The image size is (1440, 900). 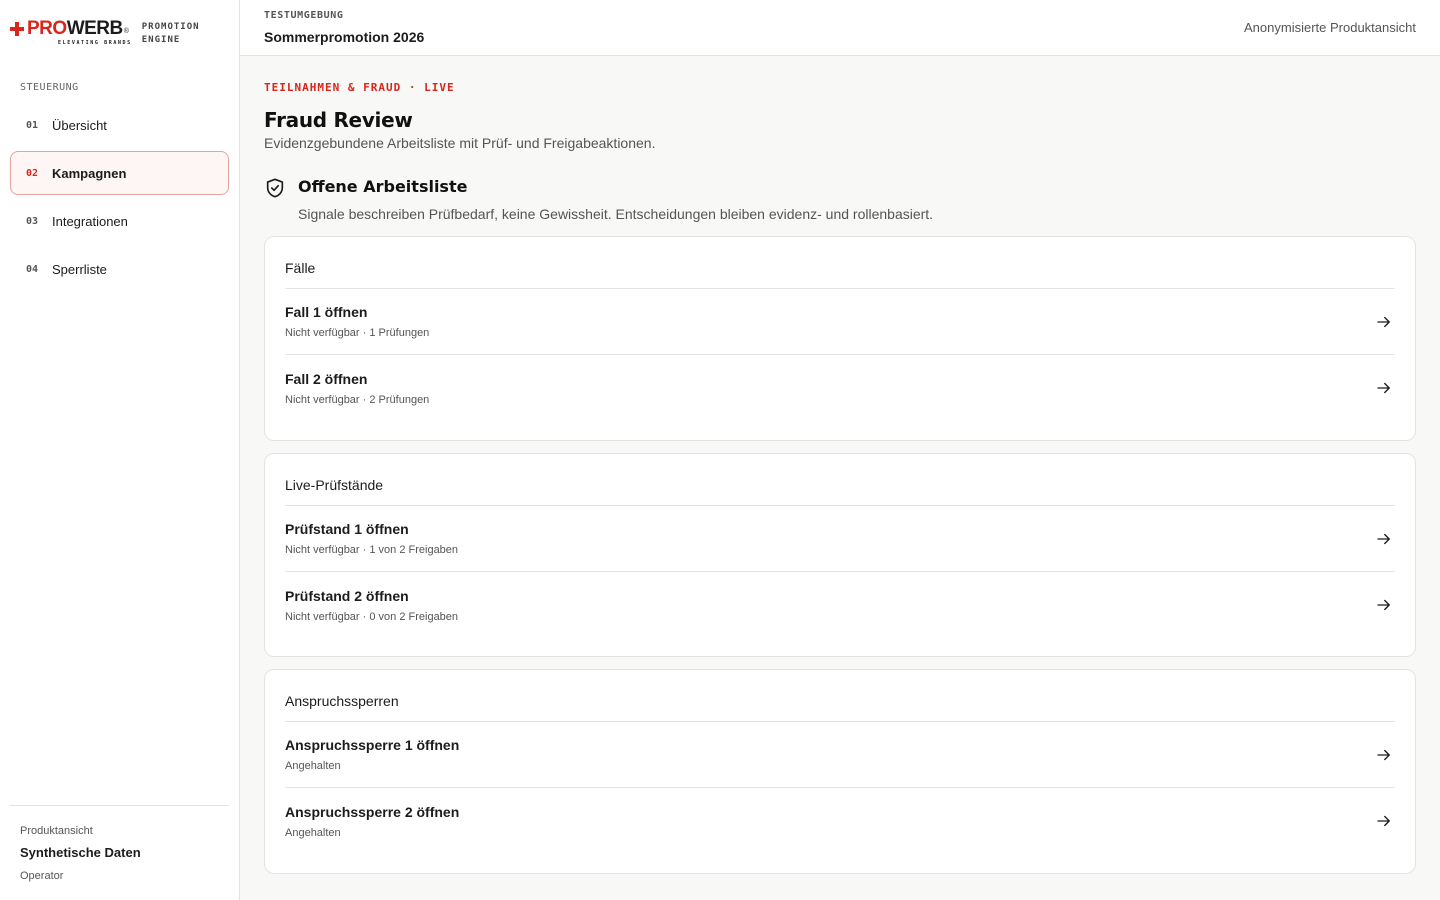 What do you see at coordinates (95, 28) in the screenshot?
I see `logo-text-dark: WERB` at bounding box center [95, 28].